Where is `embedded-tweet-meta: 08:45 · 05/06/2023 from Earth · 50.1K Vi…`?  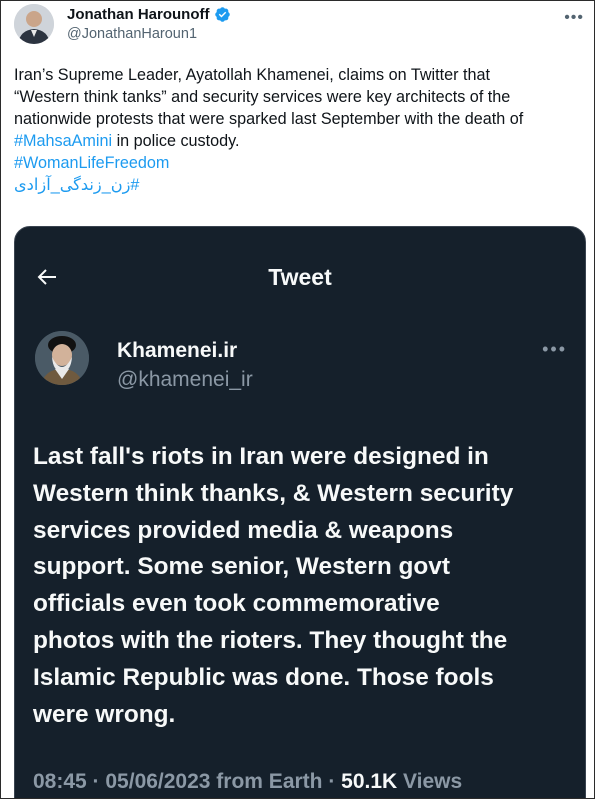
embedded-tweet-meta: 08:45 · 05/06/2023 from Earth · 50.1K Vi… is located at coordinates (247, 782).